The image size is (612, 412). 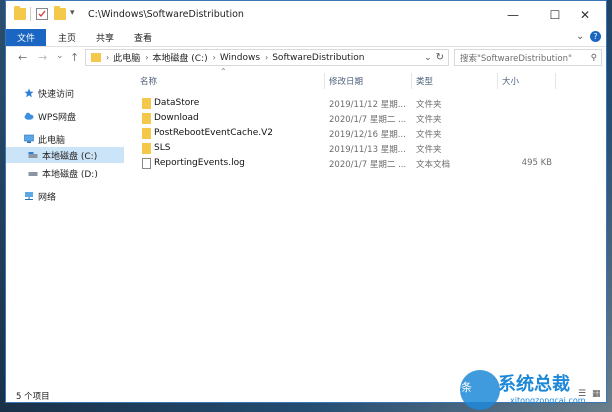 What do you see at coordinates (146, 163) in the screenshot?
I see `text-file-icon` at bounding box center [146, 163].